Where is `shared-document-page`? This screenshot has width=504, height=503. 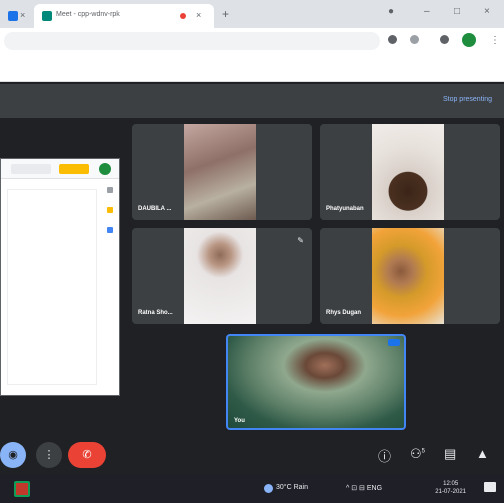 shared-document-page is located at coordinates (52, 287).